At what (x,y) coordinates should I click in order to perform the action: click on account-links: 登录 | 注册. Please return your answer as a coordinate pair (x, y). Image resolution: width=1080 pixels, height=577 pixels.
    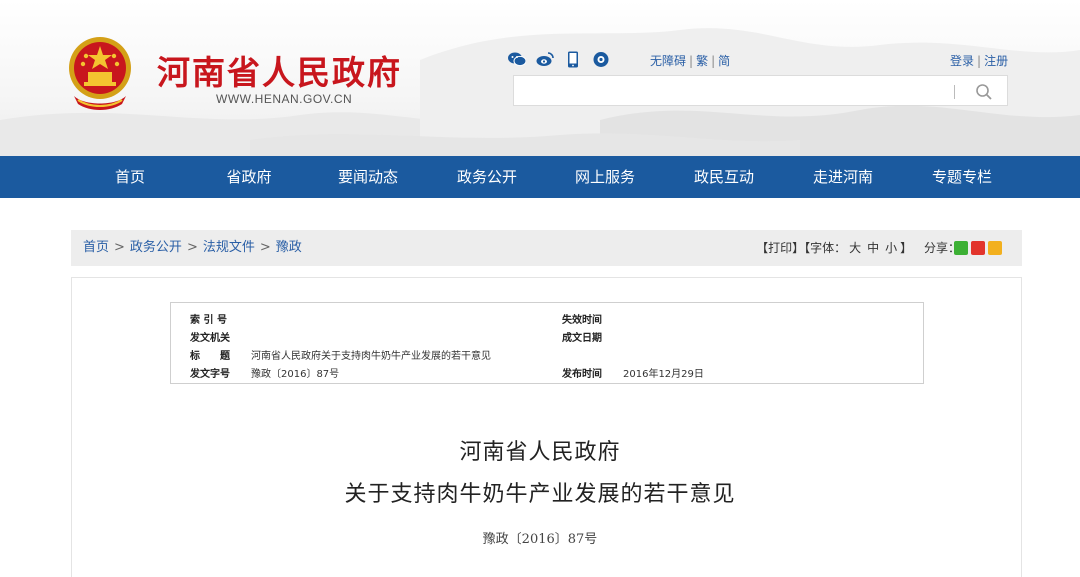
    Looking at the image, I should click on (979, 61).